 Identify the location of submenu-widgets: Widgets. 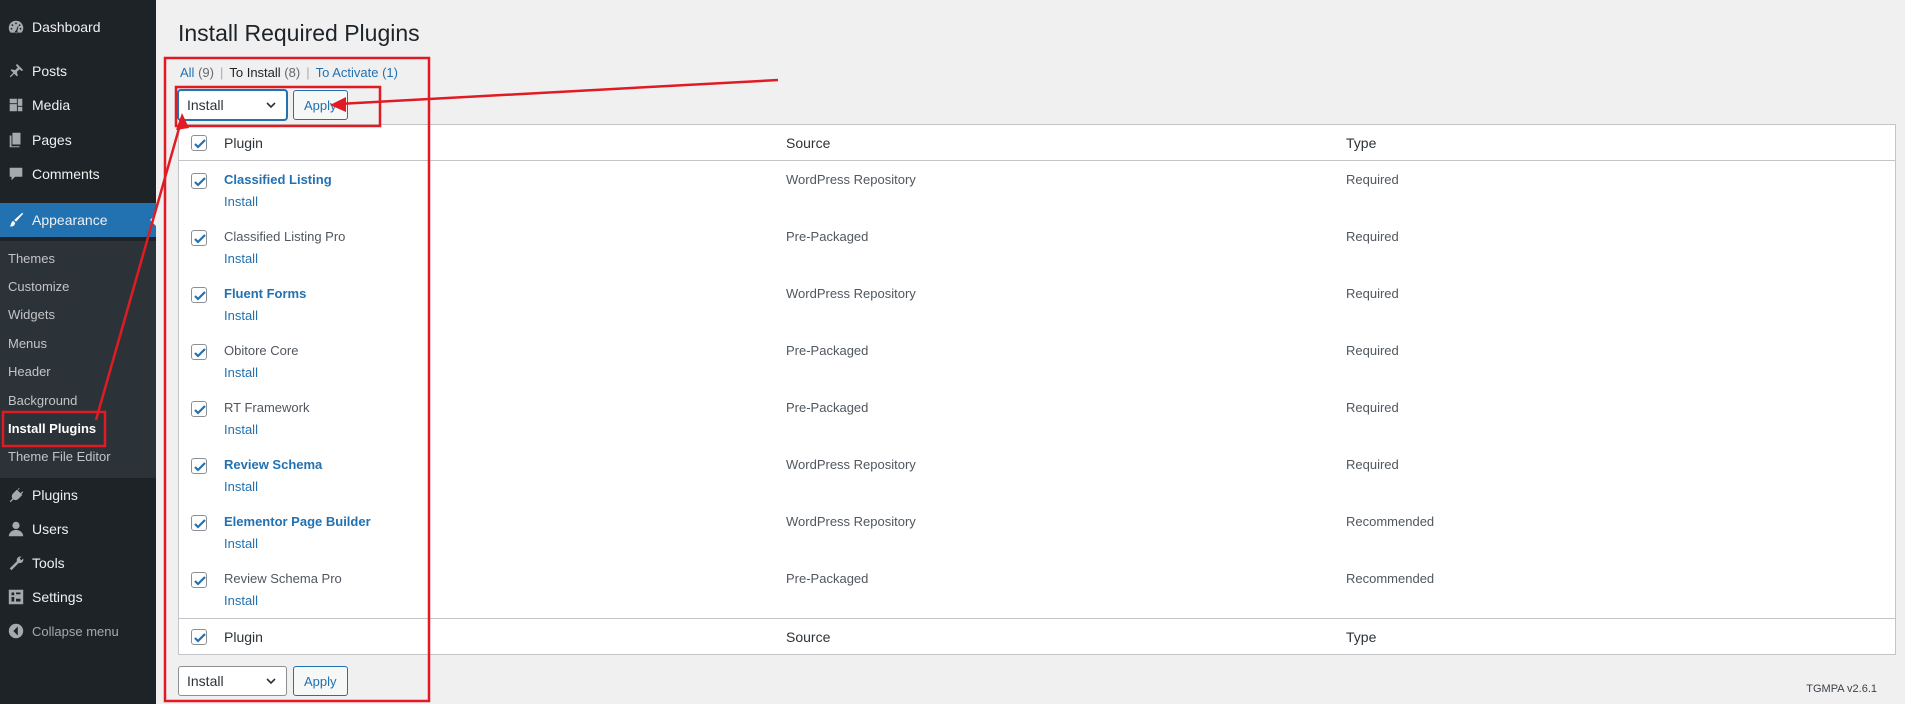
(31, 314).